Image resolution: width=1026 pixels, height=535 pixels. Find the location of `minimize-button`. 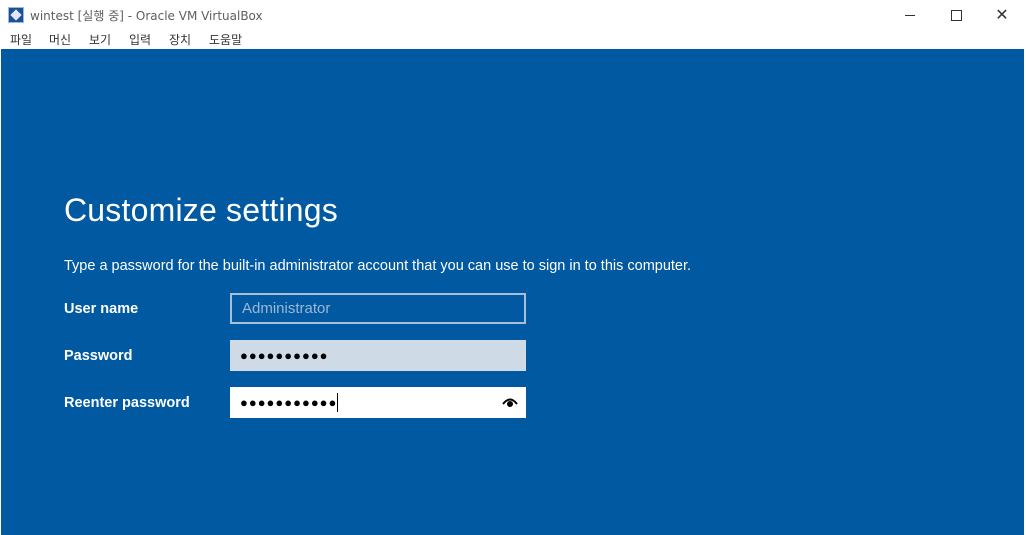

minimize-button is located at coordinates (910, 15).